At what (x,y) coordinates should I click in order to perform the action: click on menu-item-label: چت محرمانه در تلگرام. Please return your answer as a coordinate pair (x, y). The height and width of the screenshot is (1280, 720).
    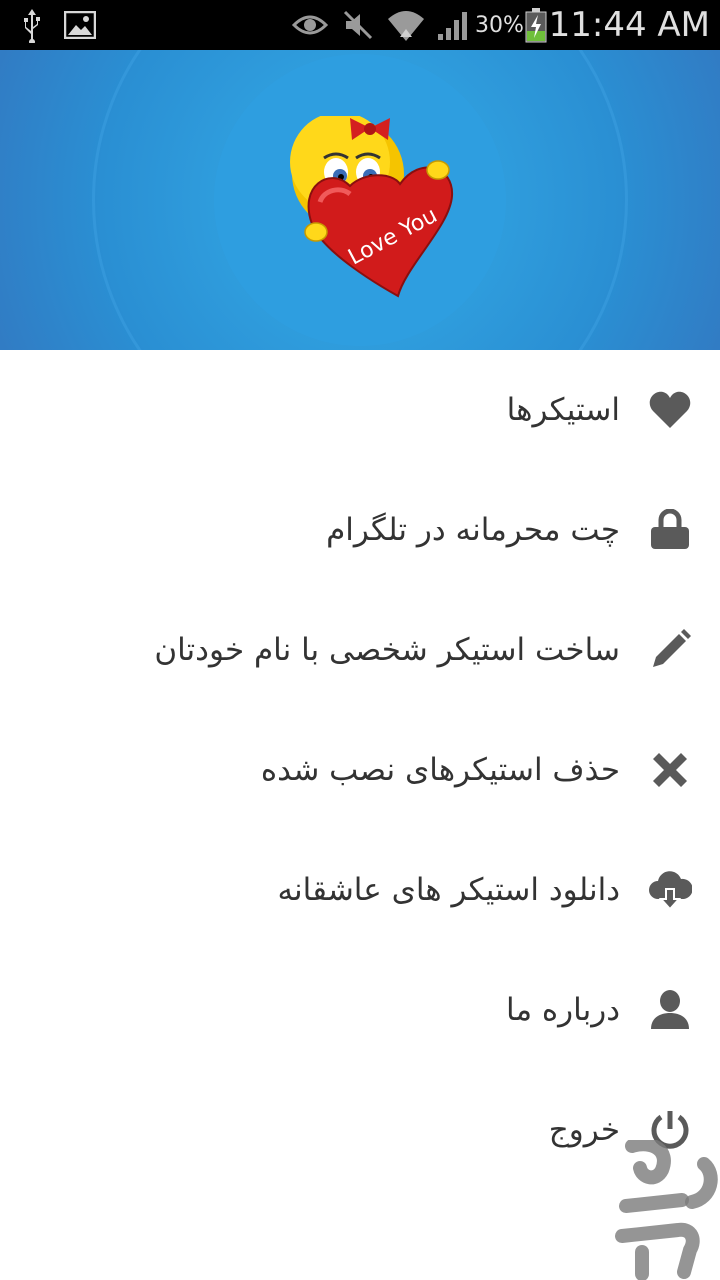
    Looking at the image, I should click on (473, 530).